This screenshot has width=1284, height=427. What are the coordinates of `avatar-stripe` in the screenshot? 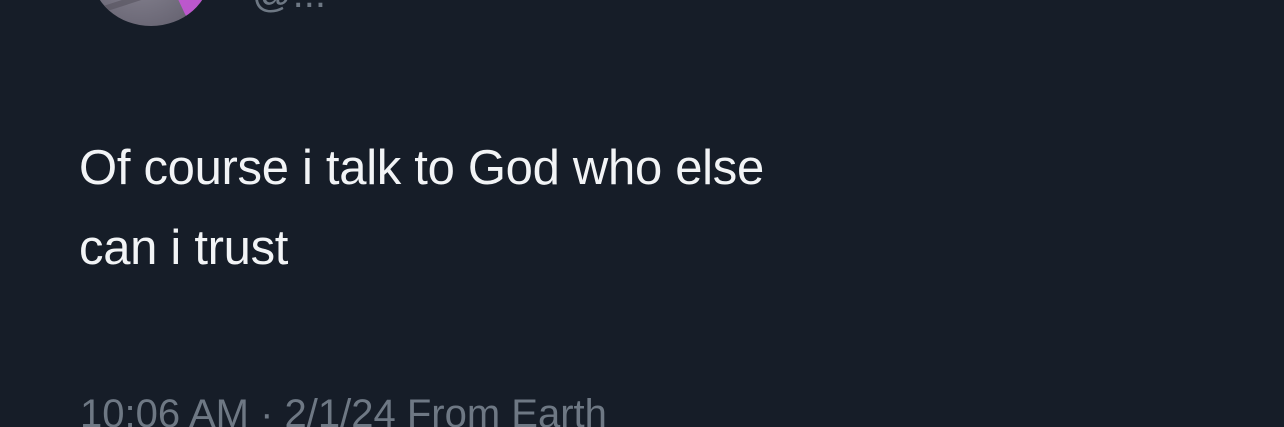 It's located at (147, 6).